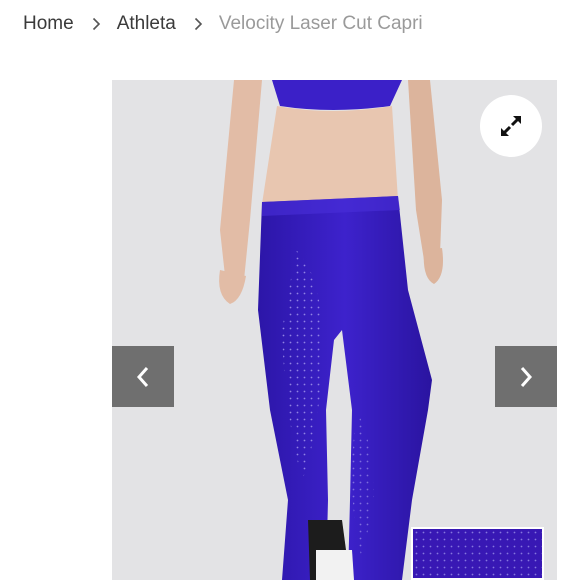 The image size is (580, 580). I want to click on breadcrumb-home: Home, so click(48, 24).